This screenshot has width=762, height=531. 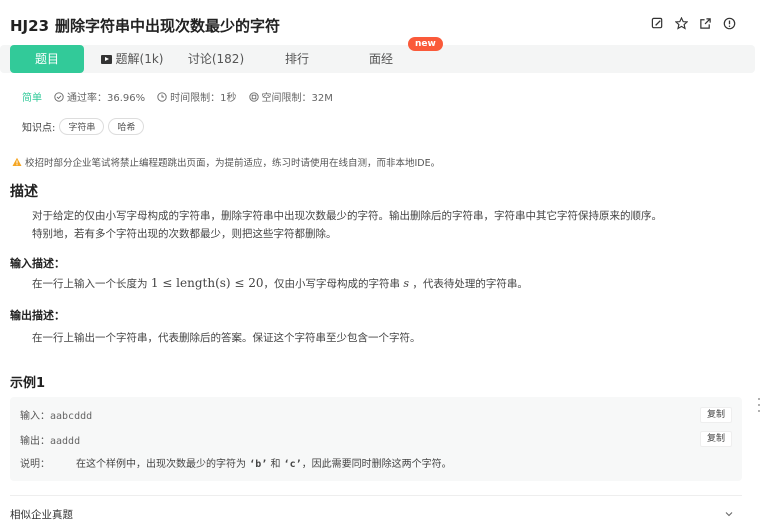 I want to click on time-limit: 时间限制：1秒, so click(x=197, y=96).